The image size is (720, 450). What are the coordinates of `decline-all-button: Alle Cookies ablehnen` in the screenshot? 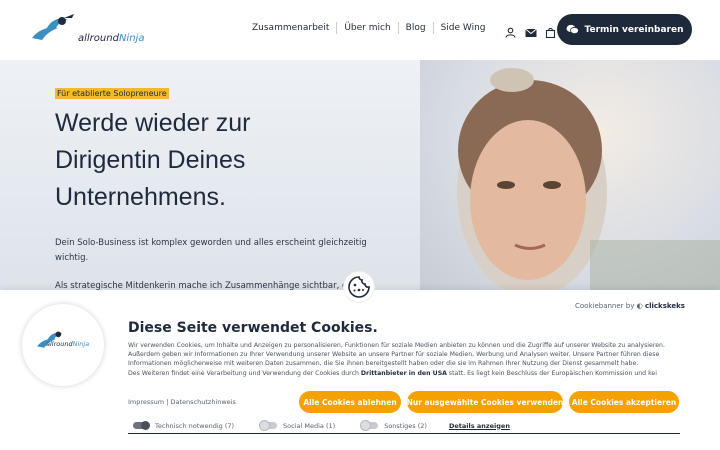 It's located at (350, 402).